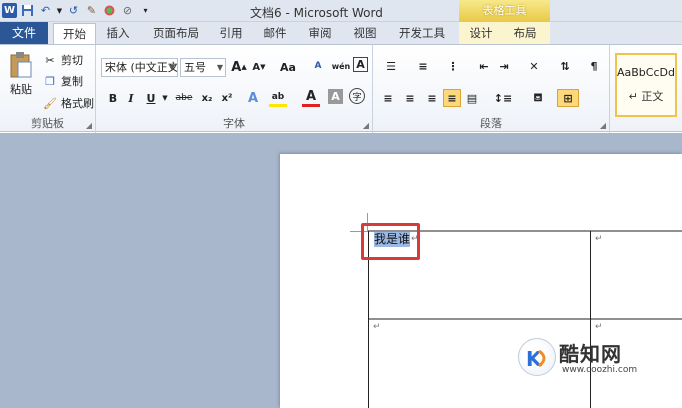 The height and width of the screenshot is (408, 682). What do you see at coordinates (600, 370) in the screenshot?
I see `watermark-url: www.coozhi.com` at bounding box center [600, 370].